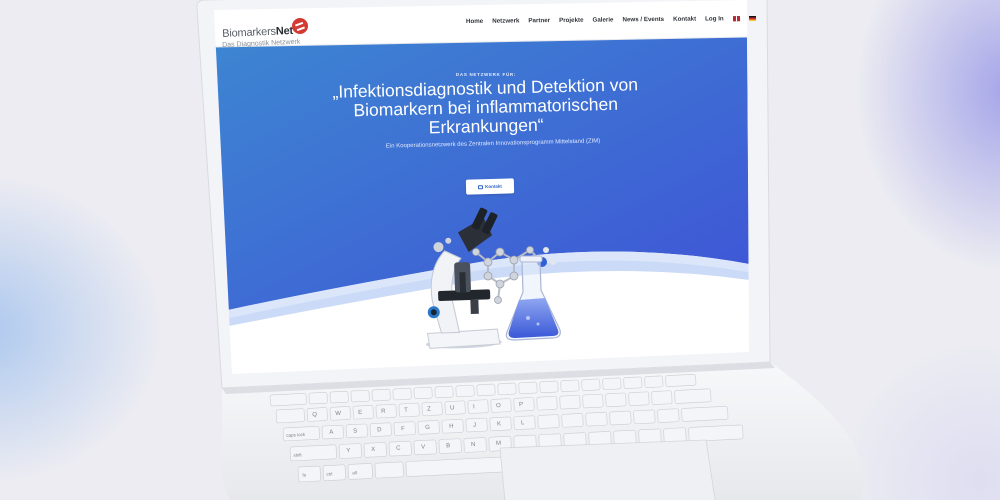 The width and height of the screenshot is (1000, 500). I want to click on key-label: T, so click(406, 411).